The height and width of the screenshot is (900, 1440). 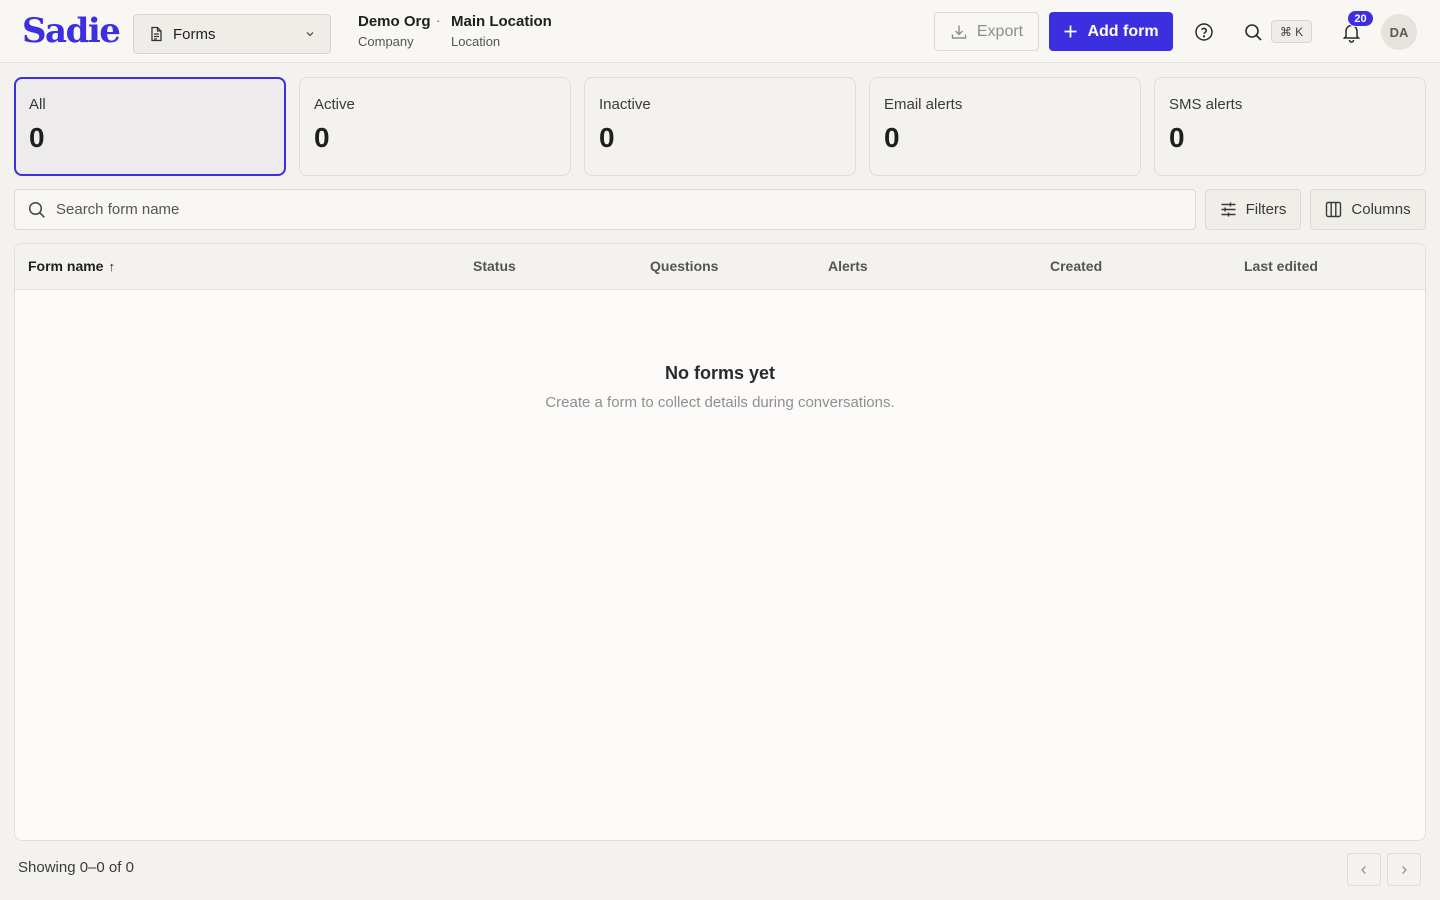 I want to click on location-type: Location, so click(x=476, y=41).